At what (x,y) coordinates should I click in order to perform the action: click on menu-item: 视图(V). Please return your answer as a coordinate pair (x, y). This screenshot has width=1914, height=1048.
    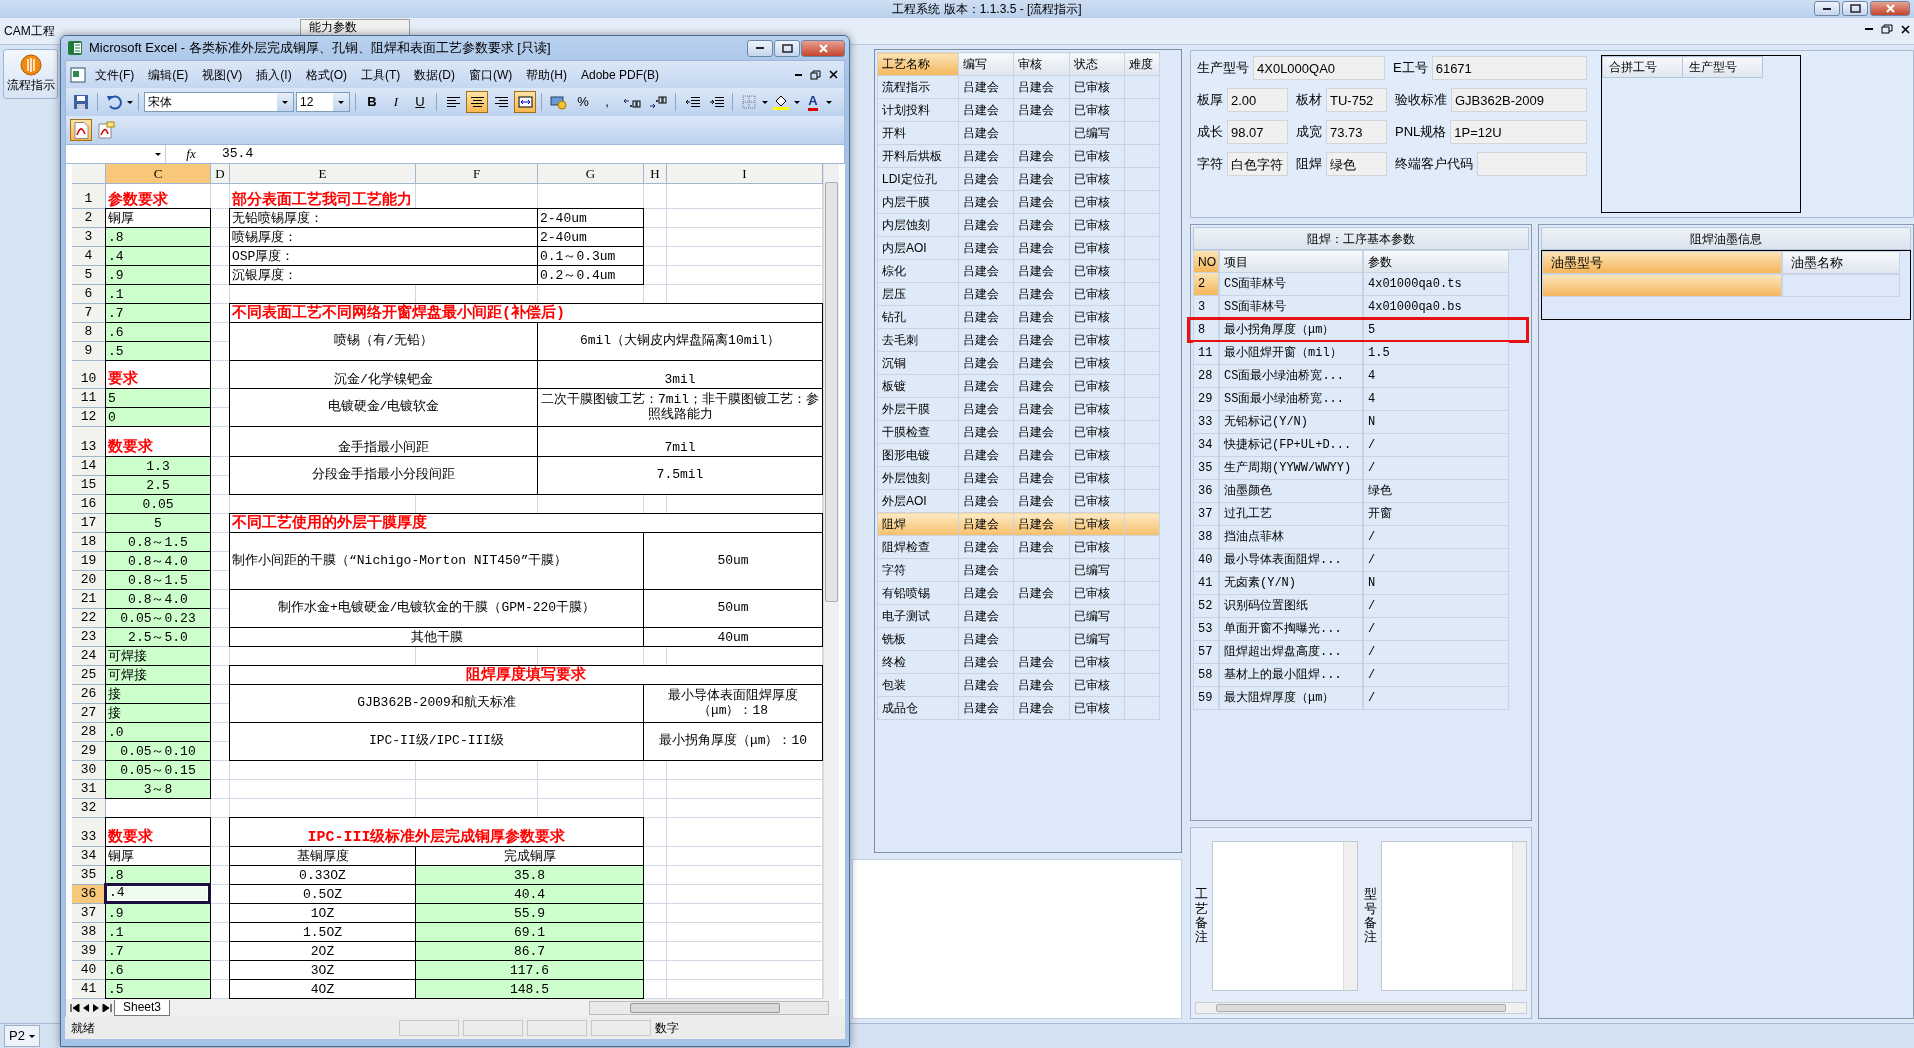
    Looking at the image, I should click on (222, 74).